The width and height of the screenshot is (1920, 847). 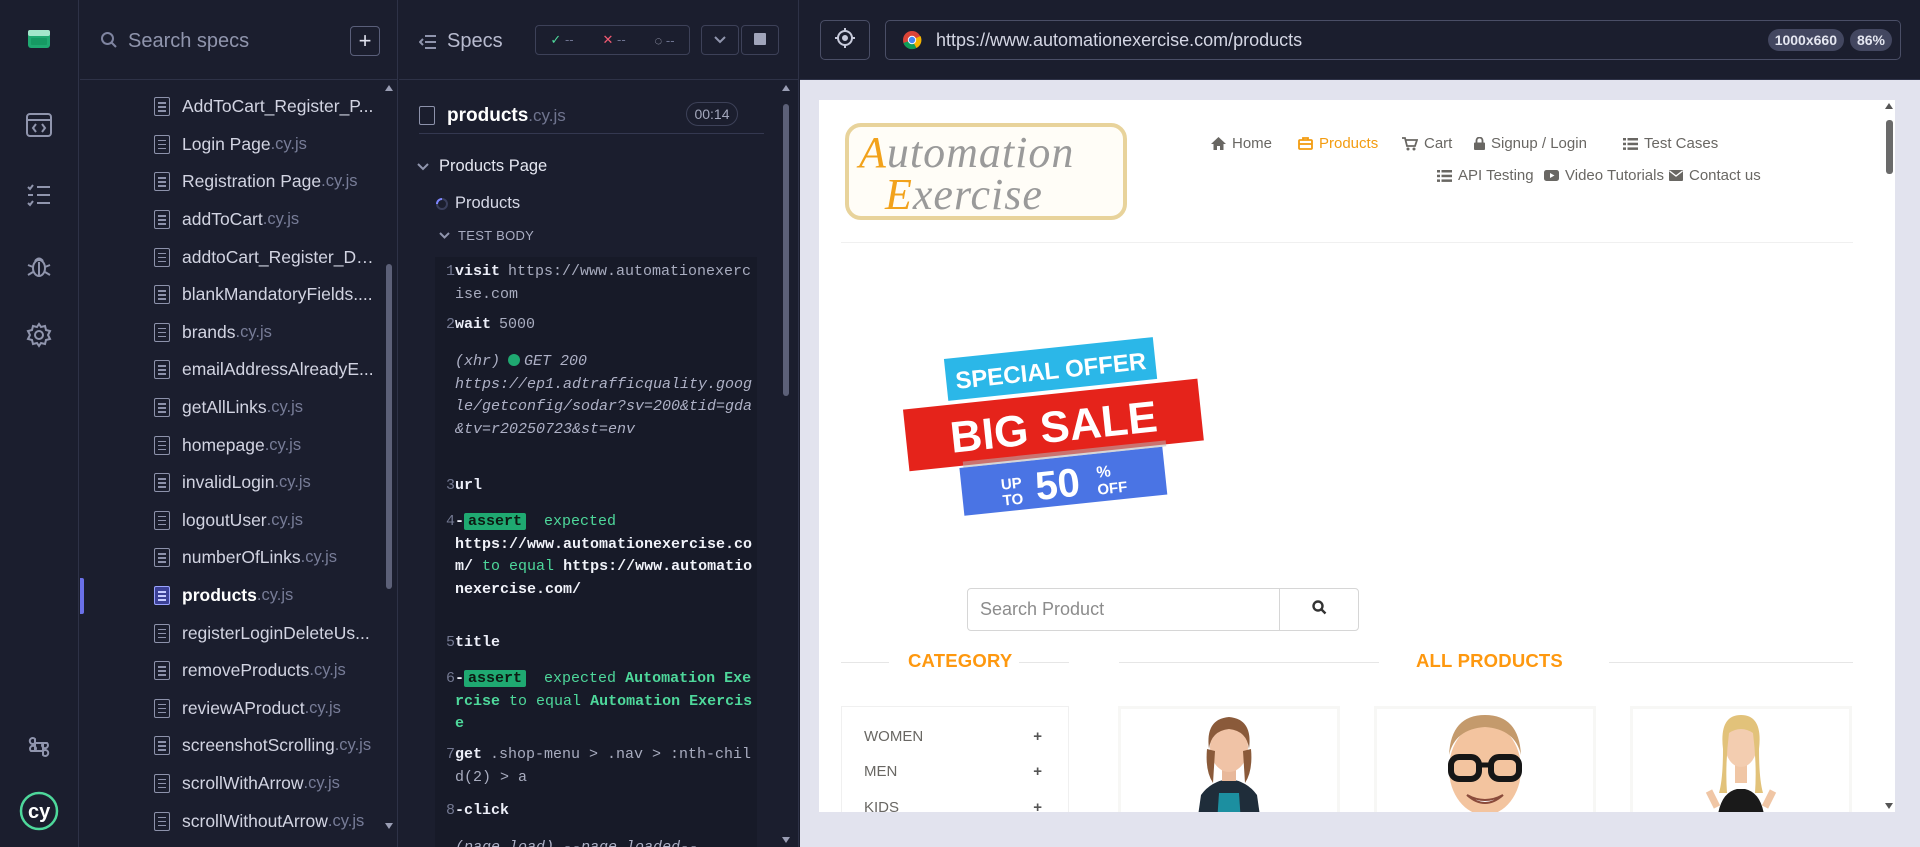 What do you see at coordinates (230, 821) in the screenshot?
I see `spec-file-item: scrollWithoutArrow .cy.js` at bounding box center [230, 821].